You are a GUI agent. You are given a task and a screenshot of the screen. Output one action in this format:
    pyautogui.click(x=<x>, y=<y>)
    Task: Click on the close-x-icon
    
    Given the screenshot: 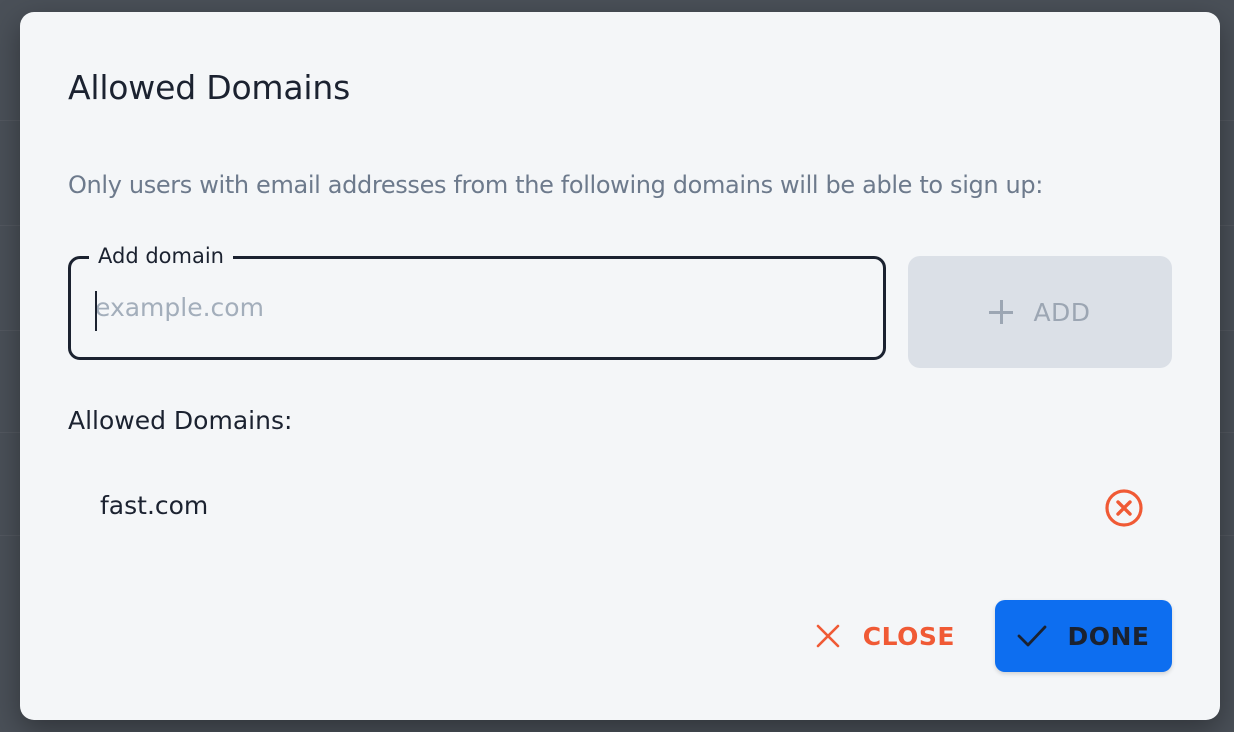 What is the action you would take?
    pyautogui.click(x=828, y=636)
    